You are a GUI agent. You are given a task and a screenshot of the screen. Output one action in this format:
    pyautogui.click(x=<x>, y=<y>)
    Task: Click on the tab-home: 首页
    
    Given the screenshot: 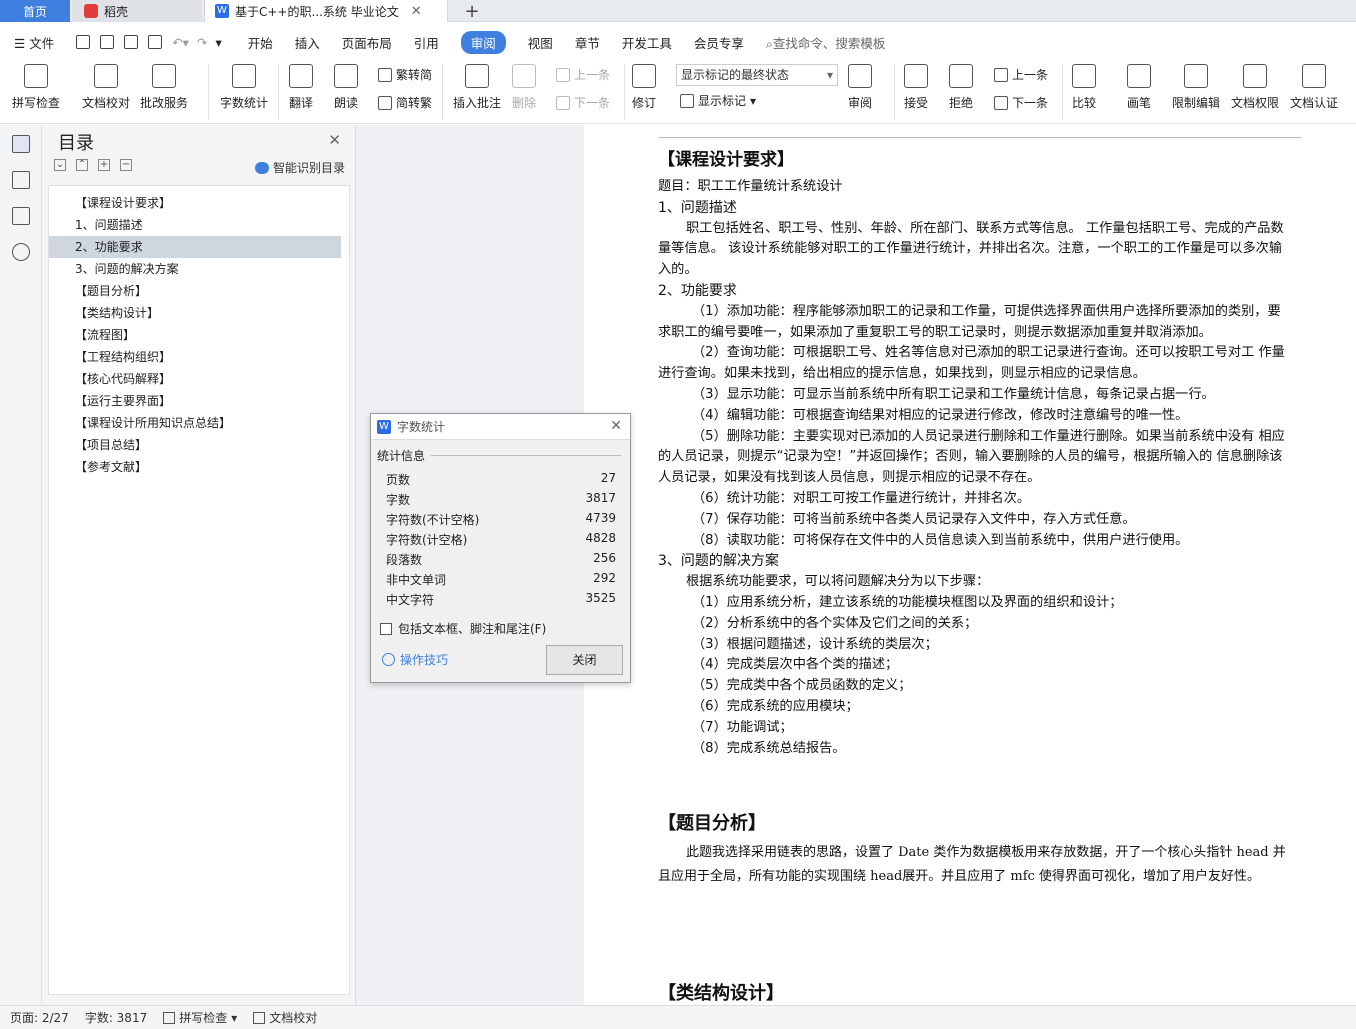 What is the action you would take?
    pyautogui.click(x=35, y=11)
    